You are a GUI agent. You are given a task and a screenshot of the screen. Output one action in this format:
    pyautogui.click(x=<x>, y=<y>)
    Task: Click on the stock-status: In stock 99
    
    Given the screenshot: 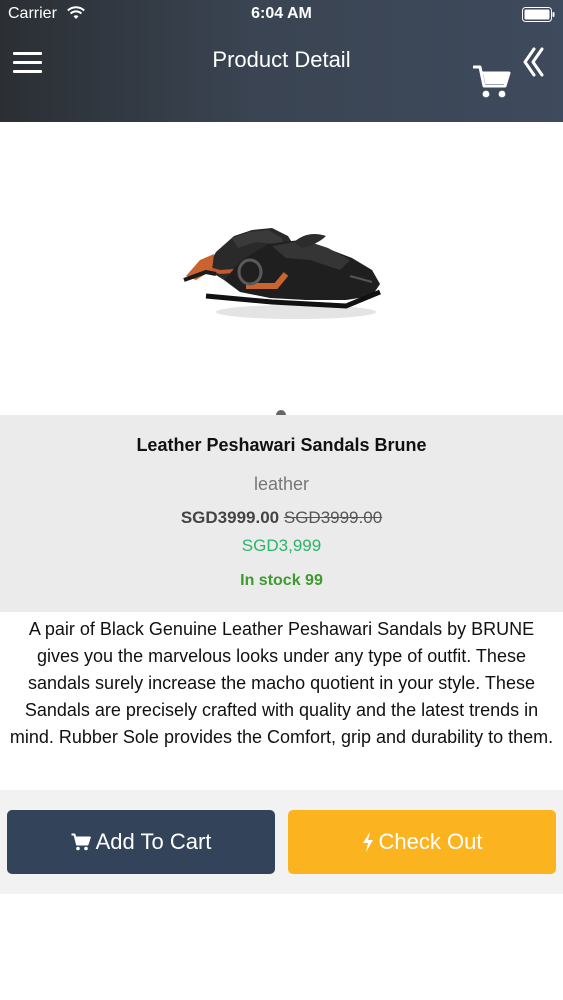 What is the action you would take?
    pyautogui.click(x=281, y=580)
    